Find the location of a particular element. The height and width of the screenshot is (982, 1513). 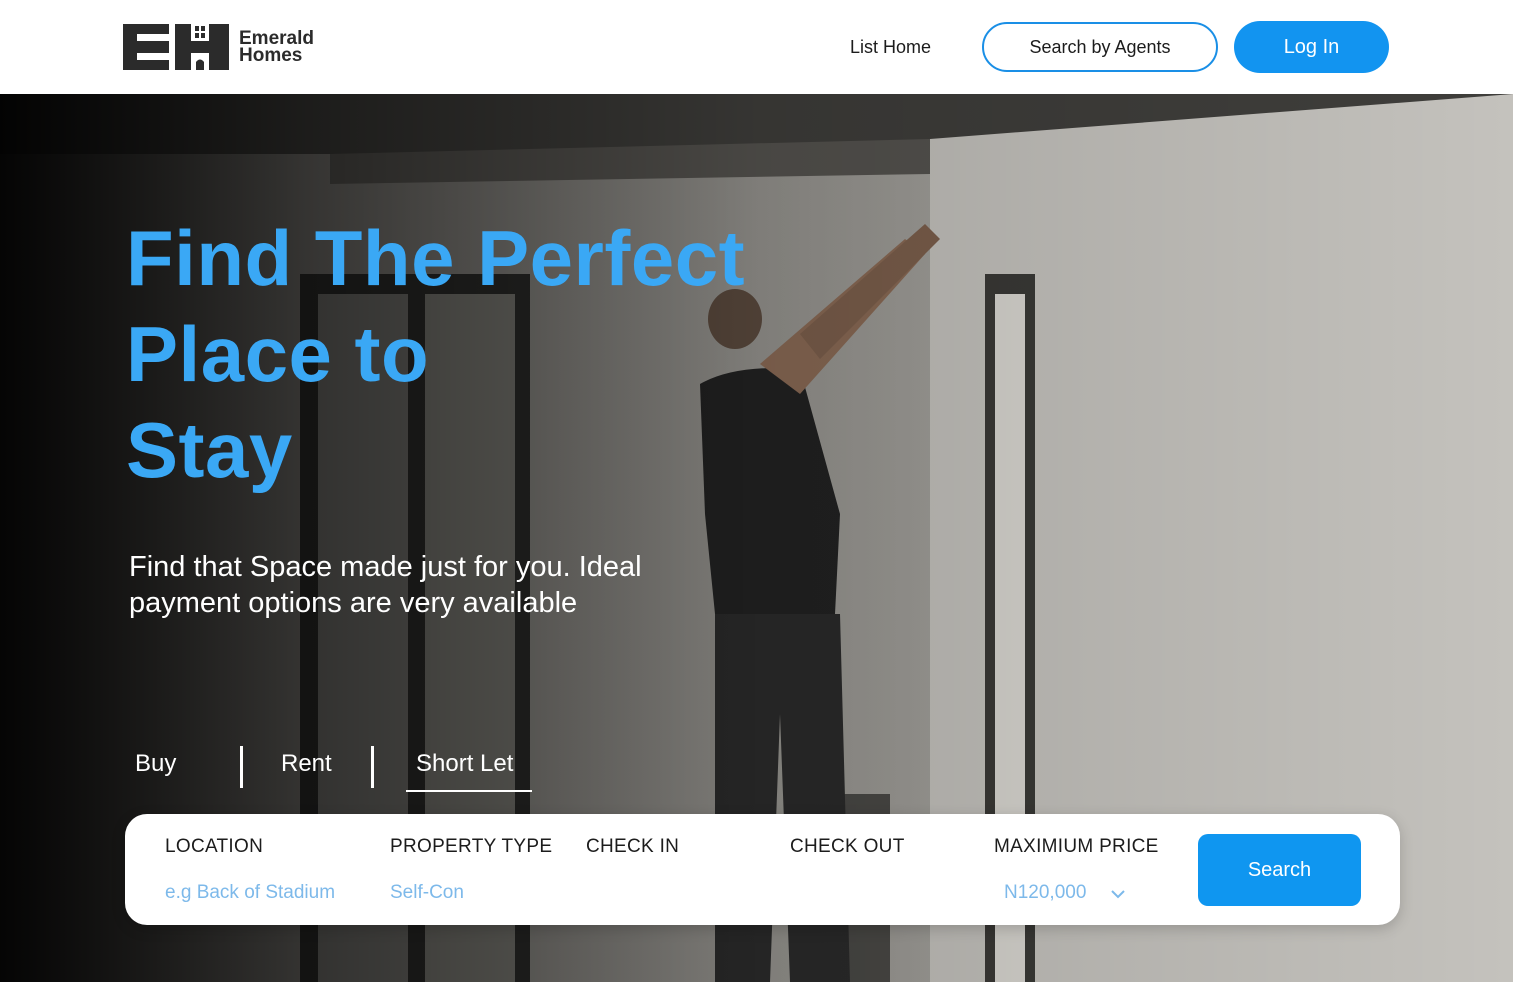

brand-name: Emerald Homes is located at coordinates (276, 47).